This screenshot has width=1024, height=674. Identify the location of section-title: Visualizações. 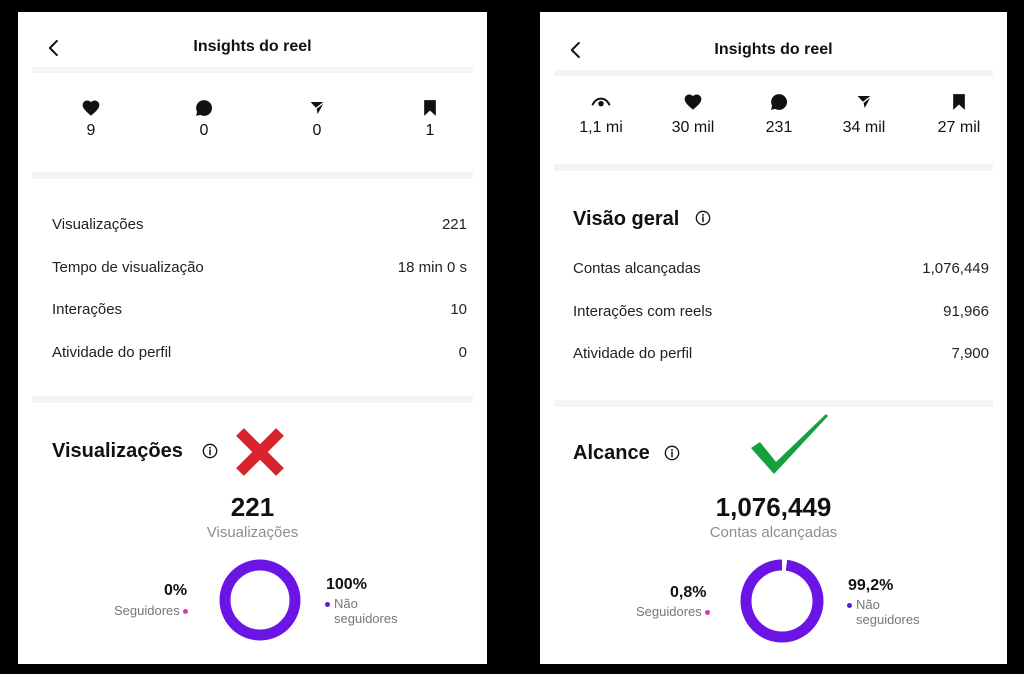
(117, 451).